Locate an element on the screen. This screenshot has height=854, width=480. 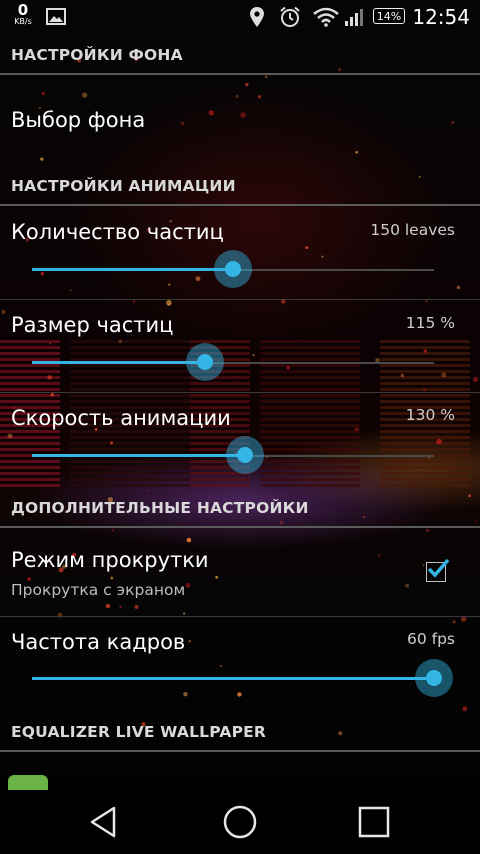
home-icon is located at coordinates (240, 822).